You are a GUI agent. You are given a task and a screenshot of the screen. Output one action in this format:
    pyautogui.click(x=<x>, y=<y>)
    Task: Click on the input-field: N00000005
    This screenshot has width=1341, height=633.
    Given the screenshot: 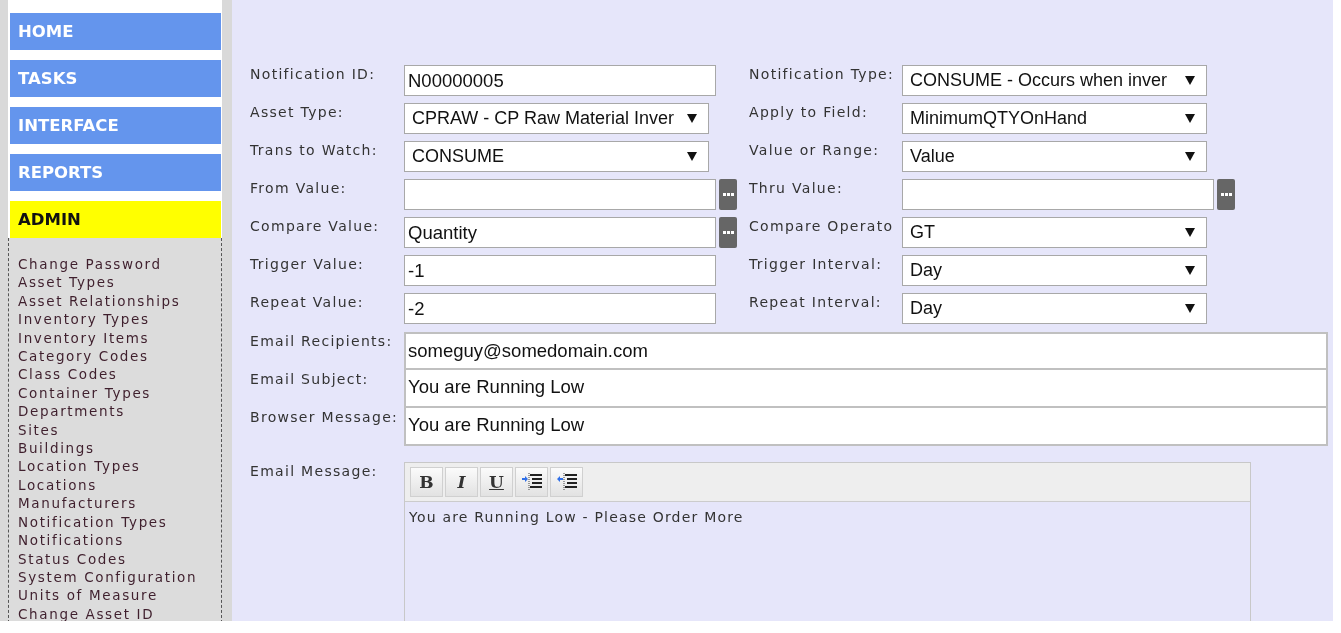 What is the action you would take?
    pyautogui.click(x=560, y=80)
    